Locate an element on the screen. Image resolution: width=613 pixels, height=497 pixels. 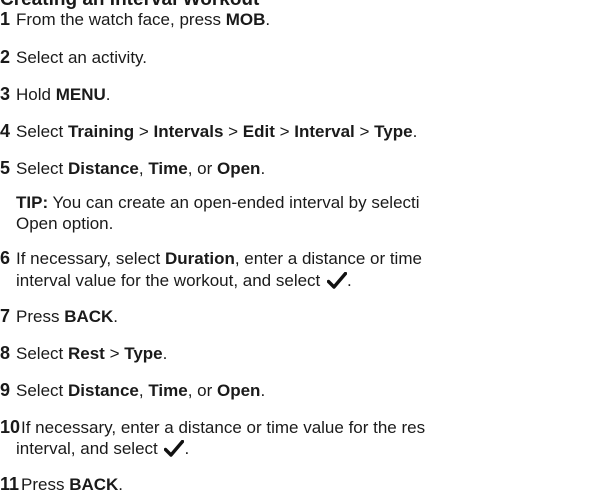
button-name: MENU is located at coordinates (80, 94).